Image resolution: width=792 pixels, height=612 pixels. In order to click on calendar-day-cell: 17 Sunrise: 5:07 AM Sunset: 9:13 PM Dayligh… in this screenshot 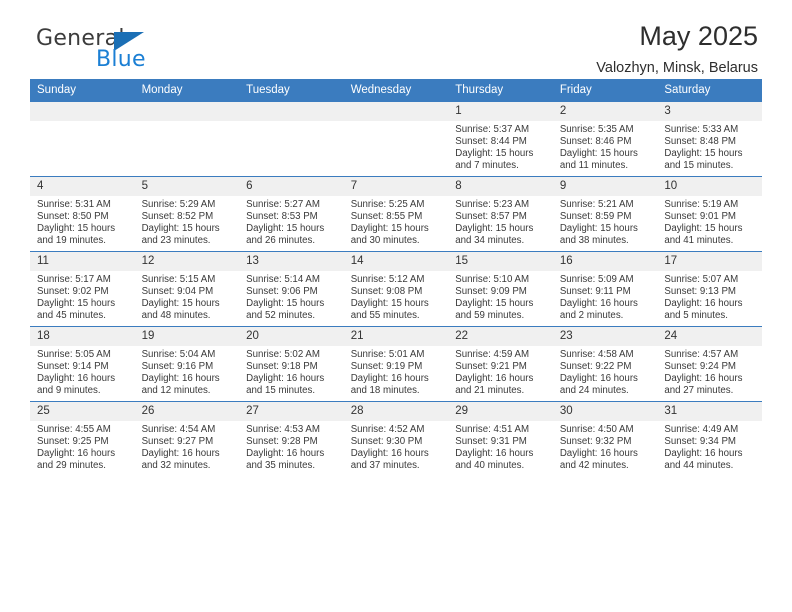, I will do `click(709, 289)`.